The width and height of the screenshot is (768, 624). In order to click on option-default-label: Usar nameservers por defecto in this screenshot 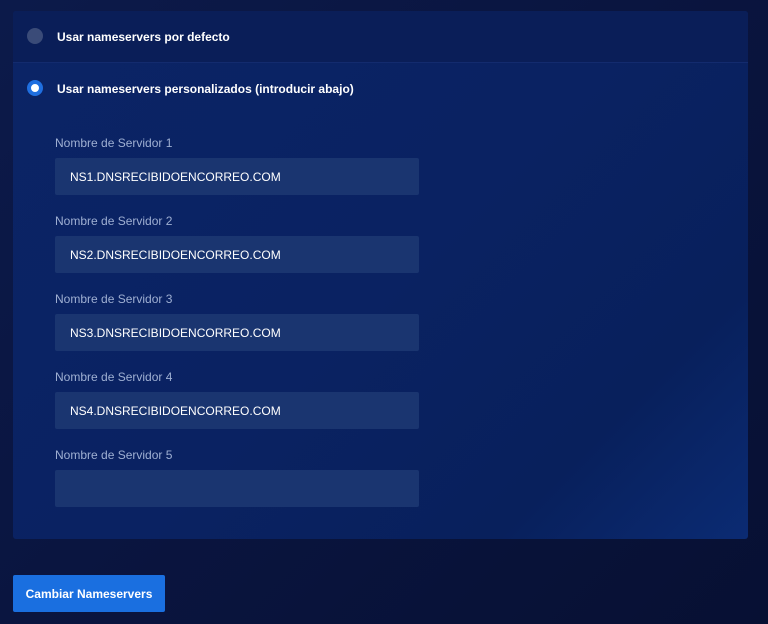, I will do `click(143, 37)`.